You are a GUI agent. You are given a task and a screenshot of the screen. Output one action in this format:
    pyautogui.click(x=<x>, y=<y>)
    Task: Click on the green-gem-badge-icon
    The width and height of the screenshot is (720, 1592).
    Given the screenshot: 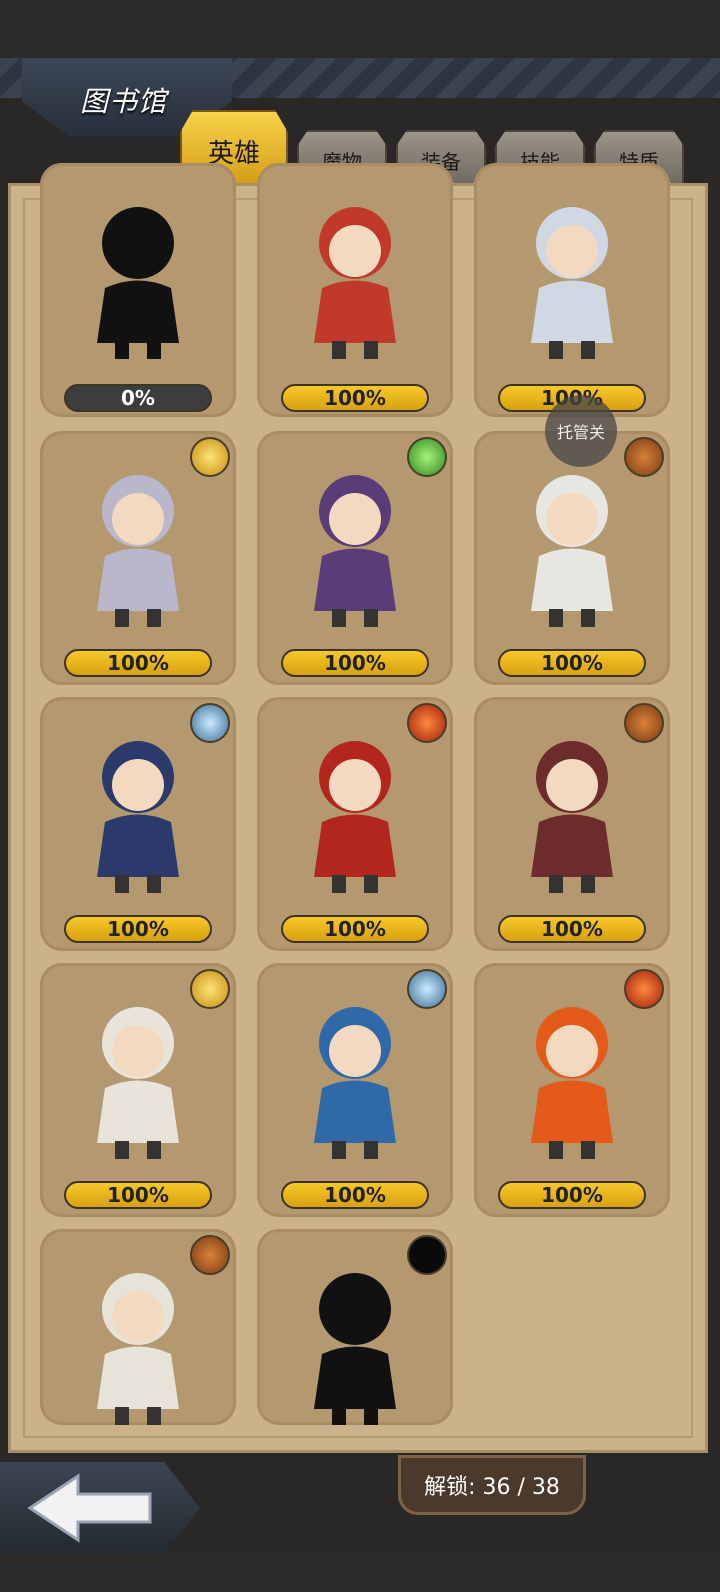 What is the action you would take?
    pyautogui.click(x=427, y=457)
    